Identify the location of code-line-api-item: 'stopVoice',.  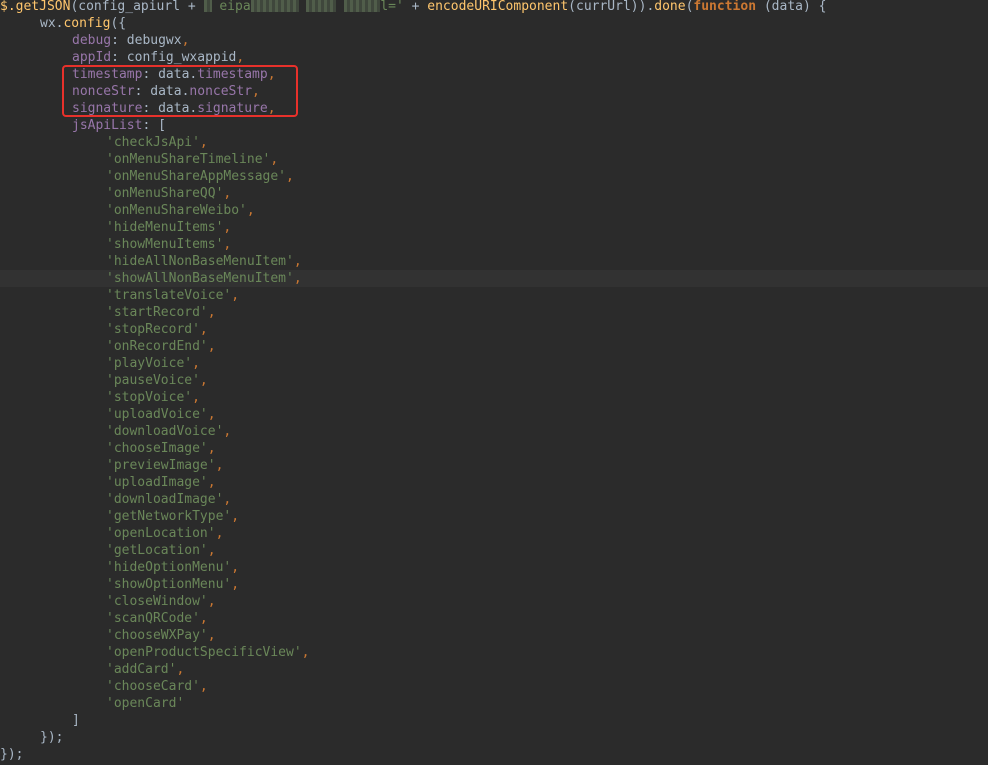
(153, 397).